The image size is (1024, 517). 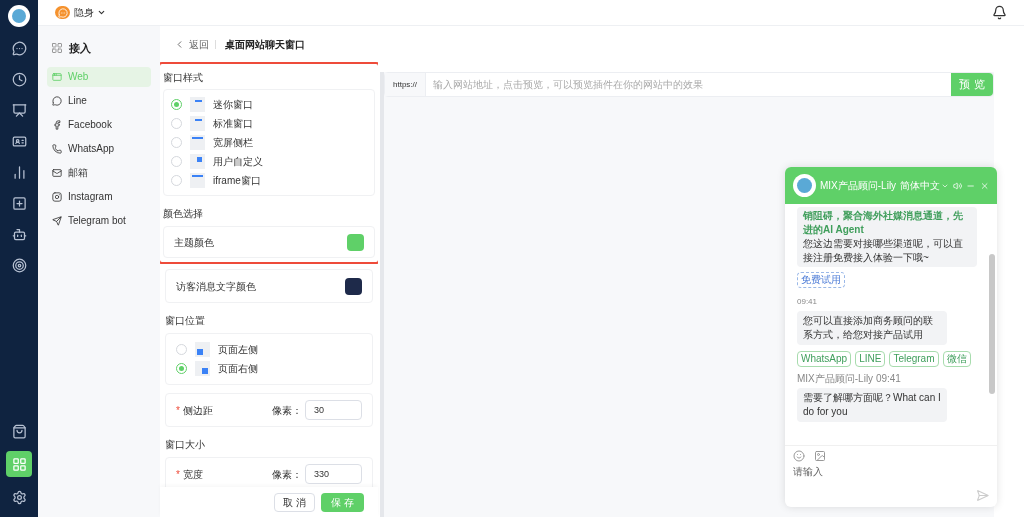 What do you see at coordinates (99, 124) in the screenshot?
I see `sidebar-item: Facebook` at bounding box center [99, 124].